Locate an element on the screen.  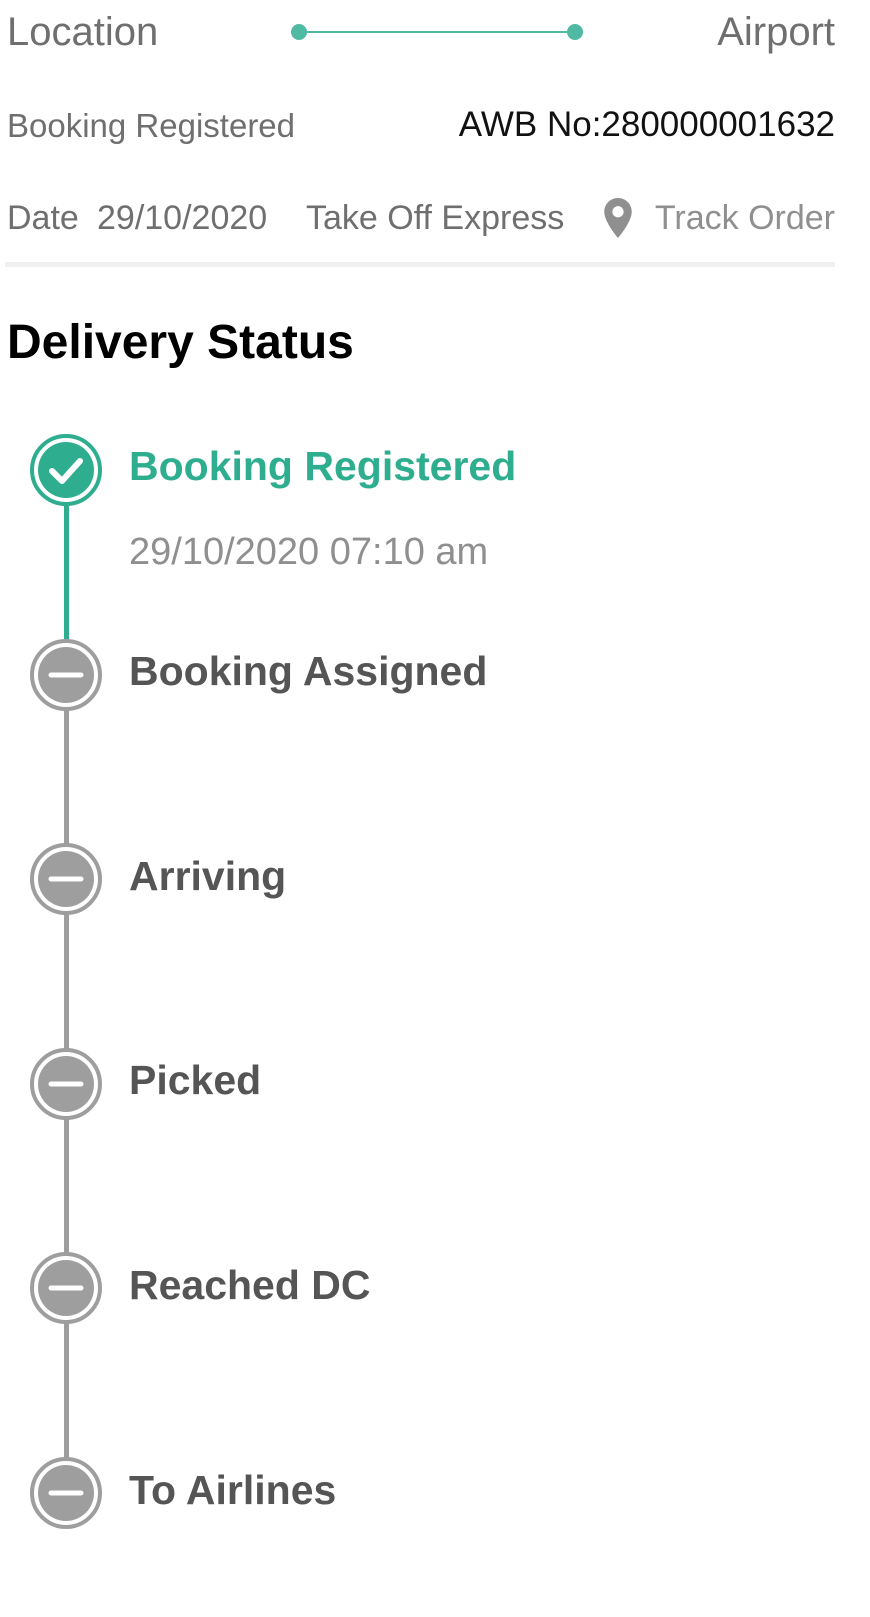
route-start-dot is located at coordinates (299, 32).